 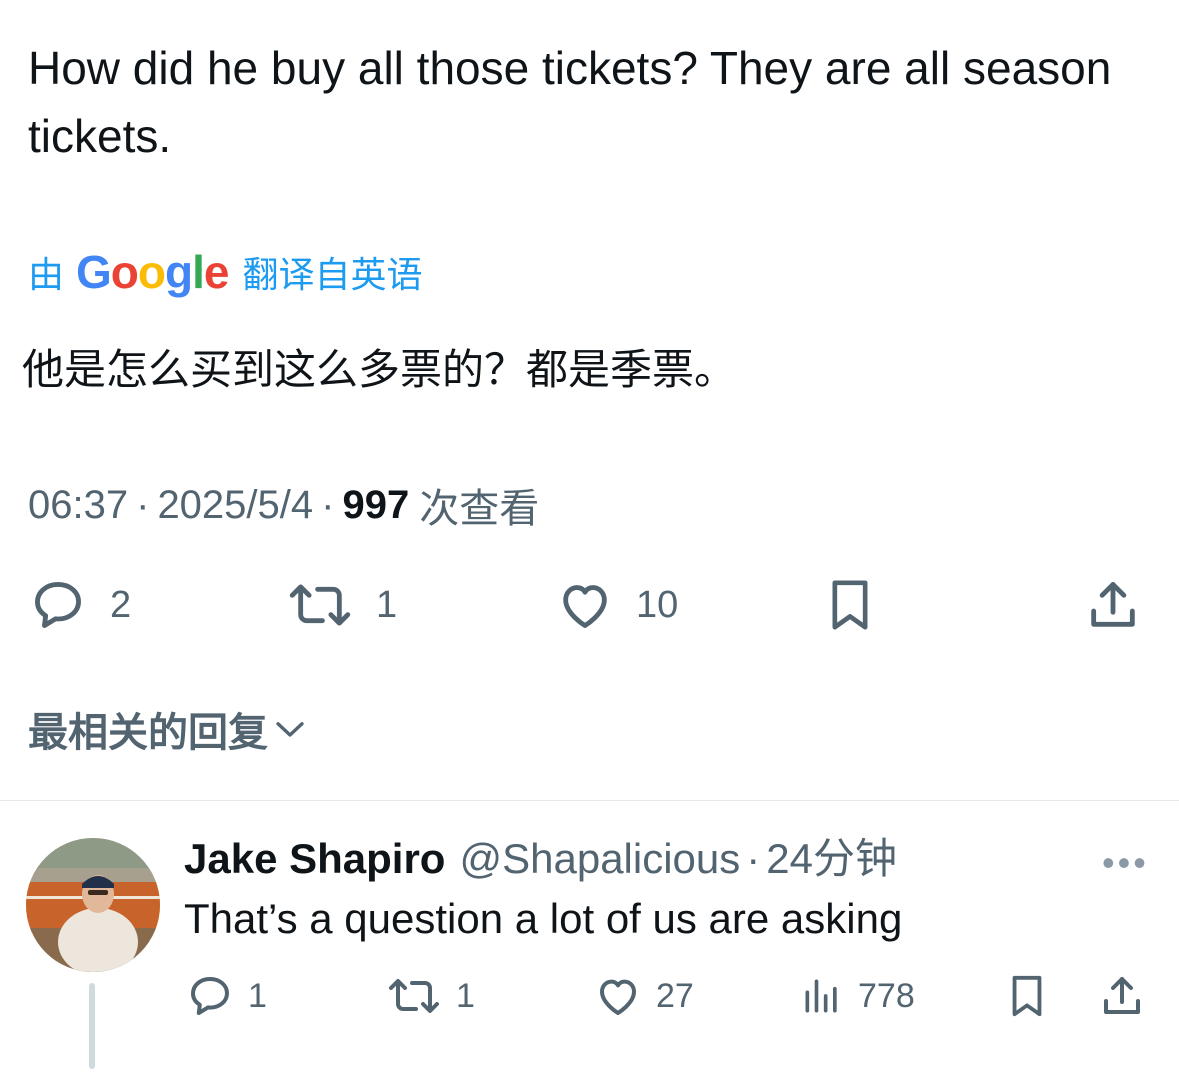 I want to click on reply-text: That’s a question a lot of us are asking, so click(x=543, y=918).